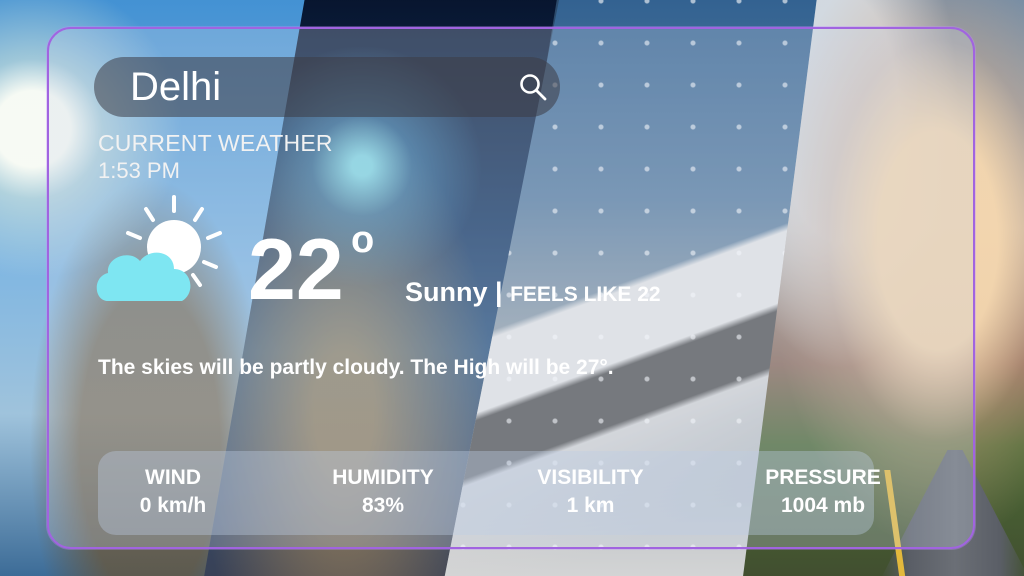 The width and height of the screenshot is (1024, 576). What do you see at coordinates (383, 493) in the screenshot?
I see `stat-humidity: HUMIDITY 83%` at bounding box center [383, 493].